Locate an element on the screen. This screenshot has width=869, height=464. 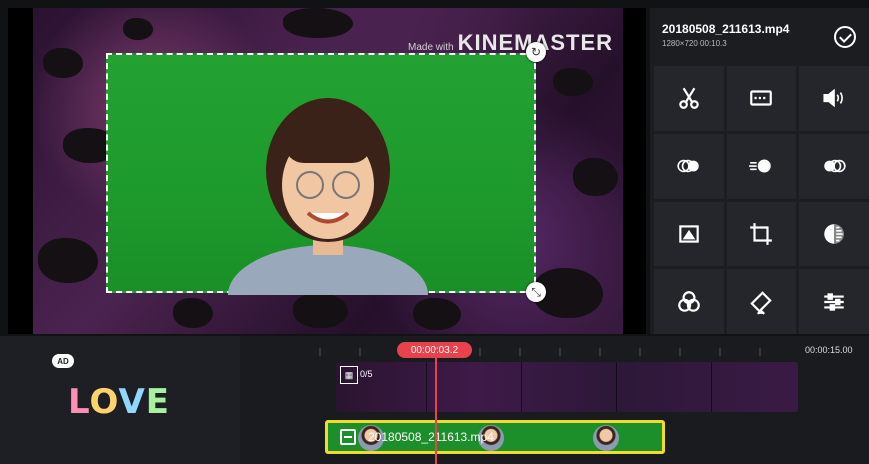
film-clip-icon is located at coordinates (348, 437).